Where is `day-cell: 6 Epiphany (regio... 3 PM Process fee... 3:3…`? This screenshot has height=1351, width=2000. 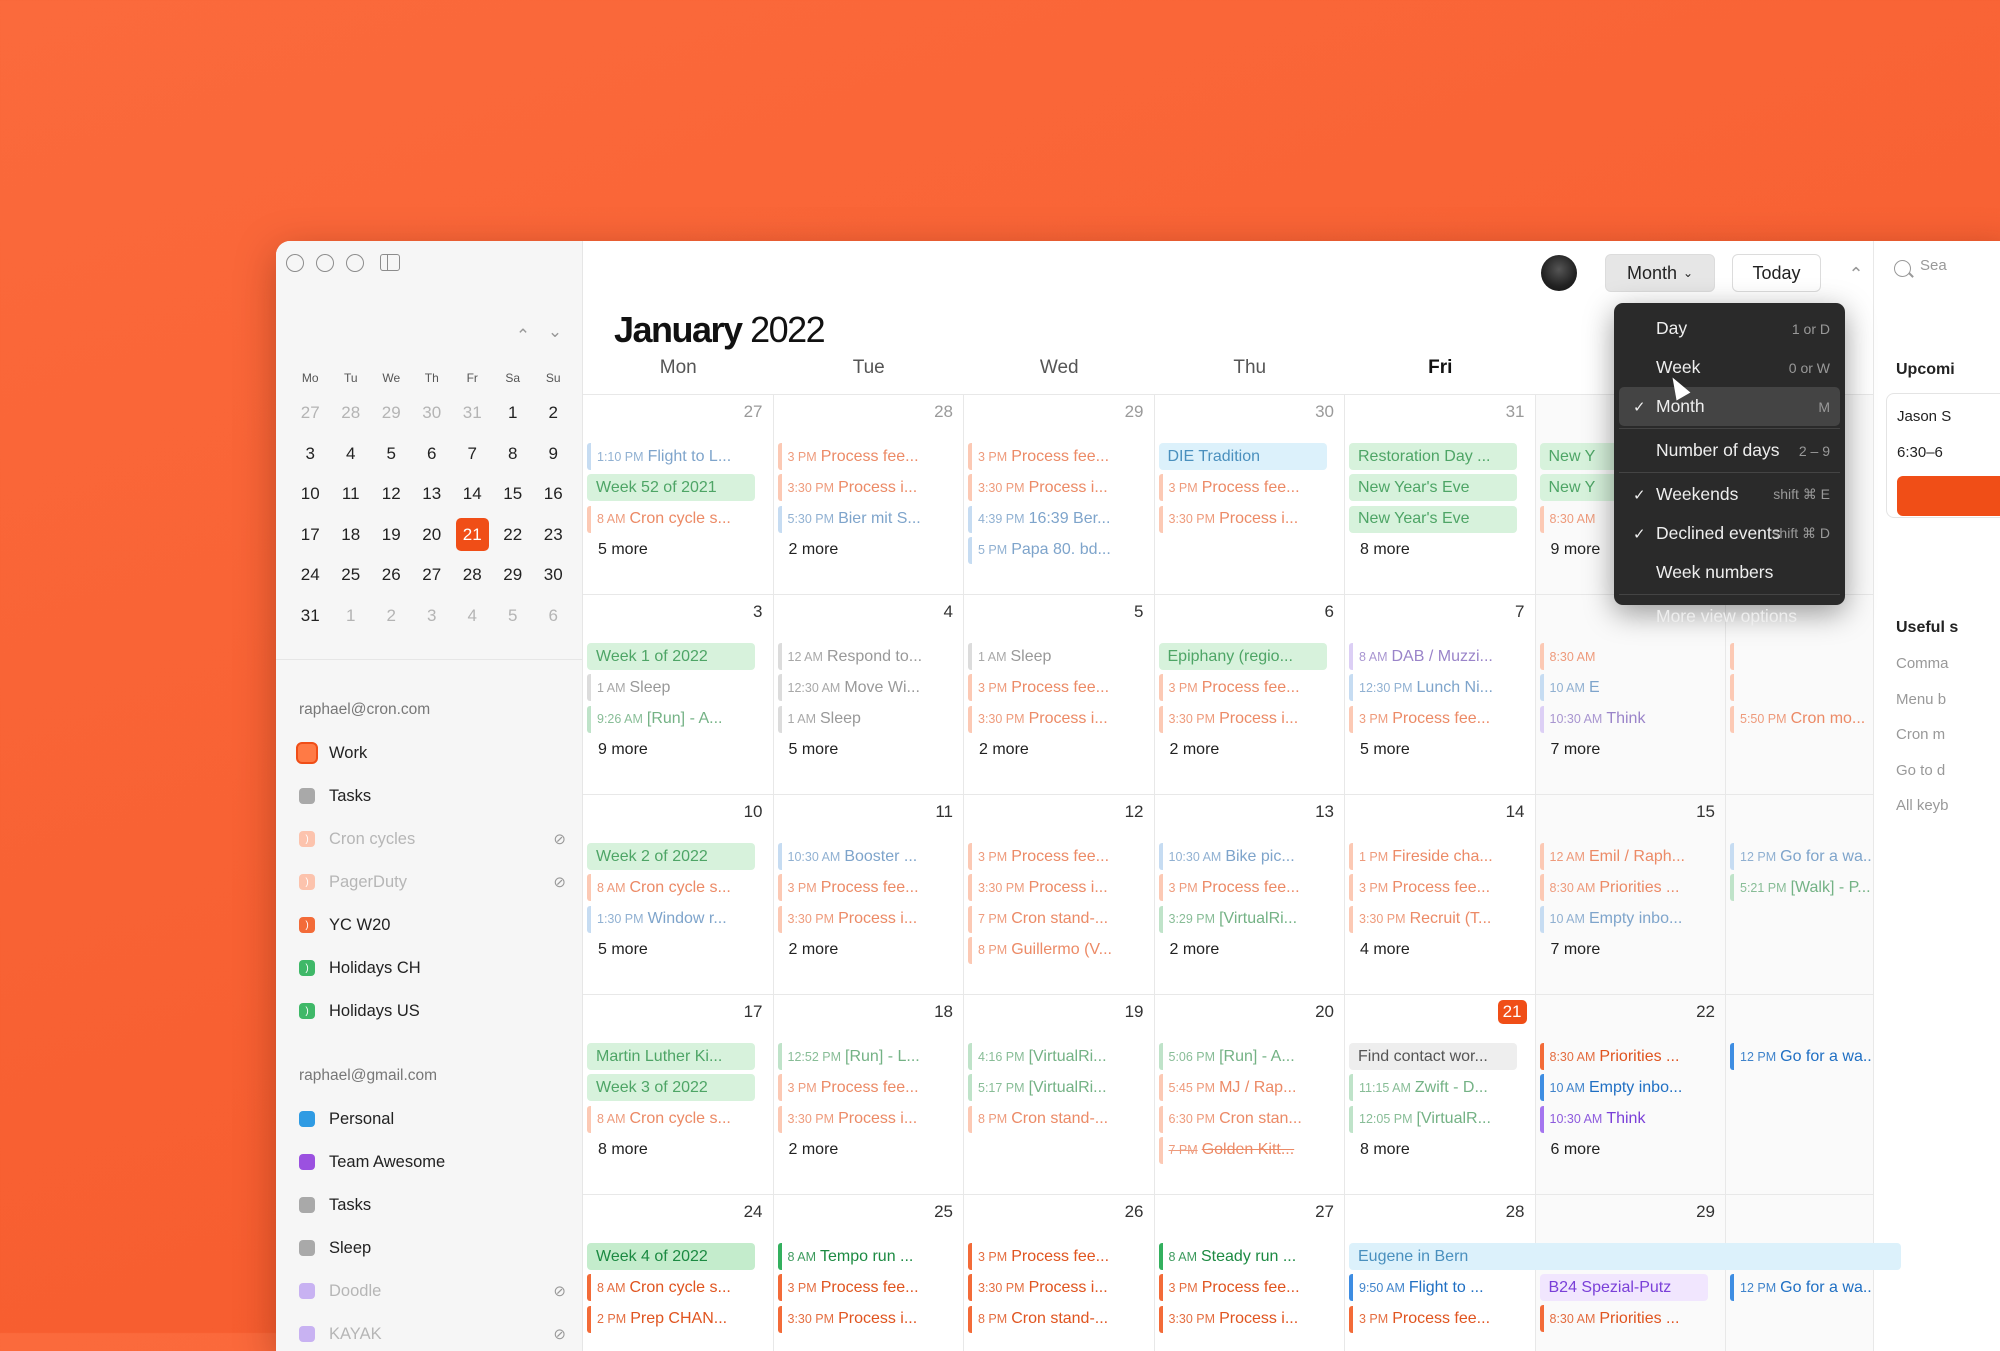 day-cell: 6 Epiphany (regio... 3 PM Process fee... 3:3… is located at coordinates (1250, 694).